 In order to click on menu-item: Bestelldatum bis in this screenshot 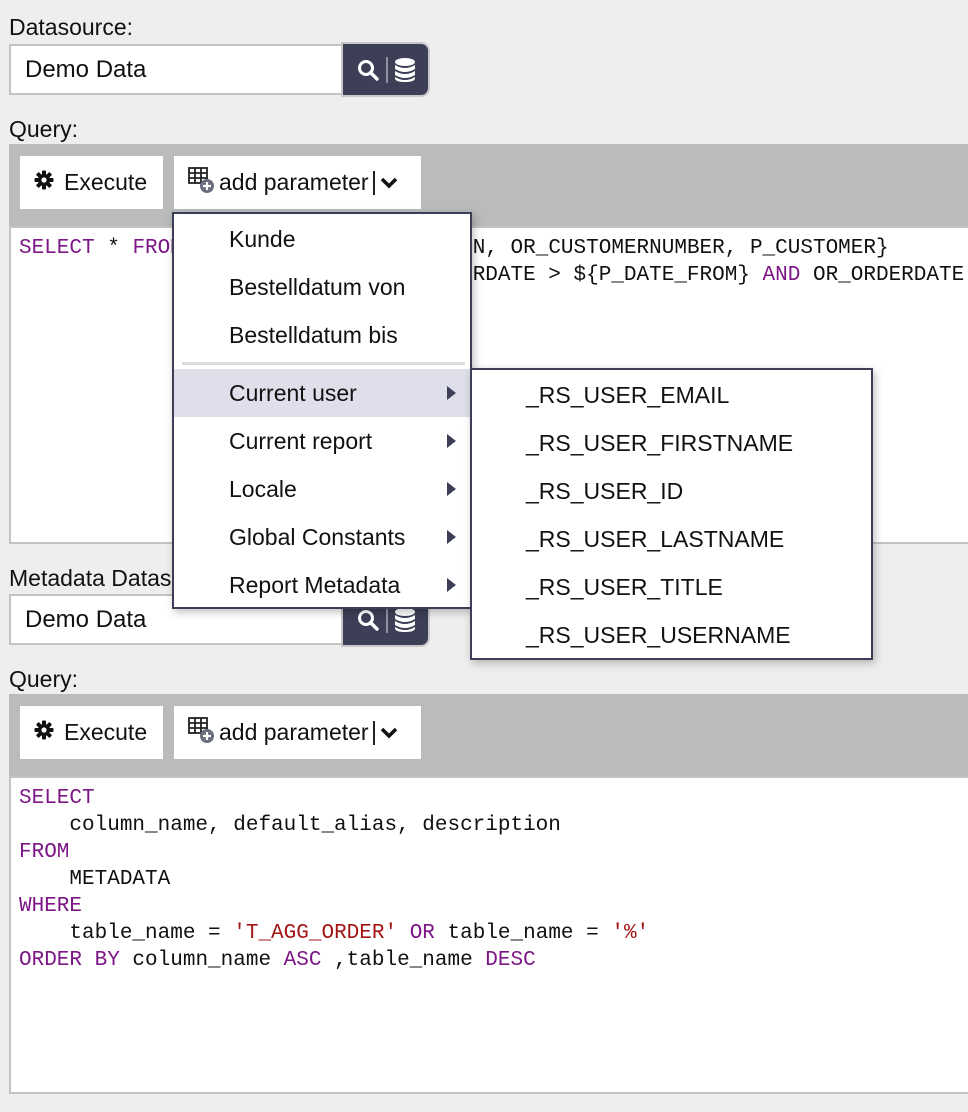, I will do `click(322, 335)`.